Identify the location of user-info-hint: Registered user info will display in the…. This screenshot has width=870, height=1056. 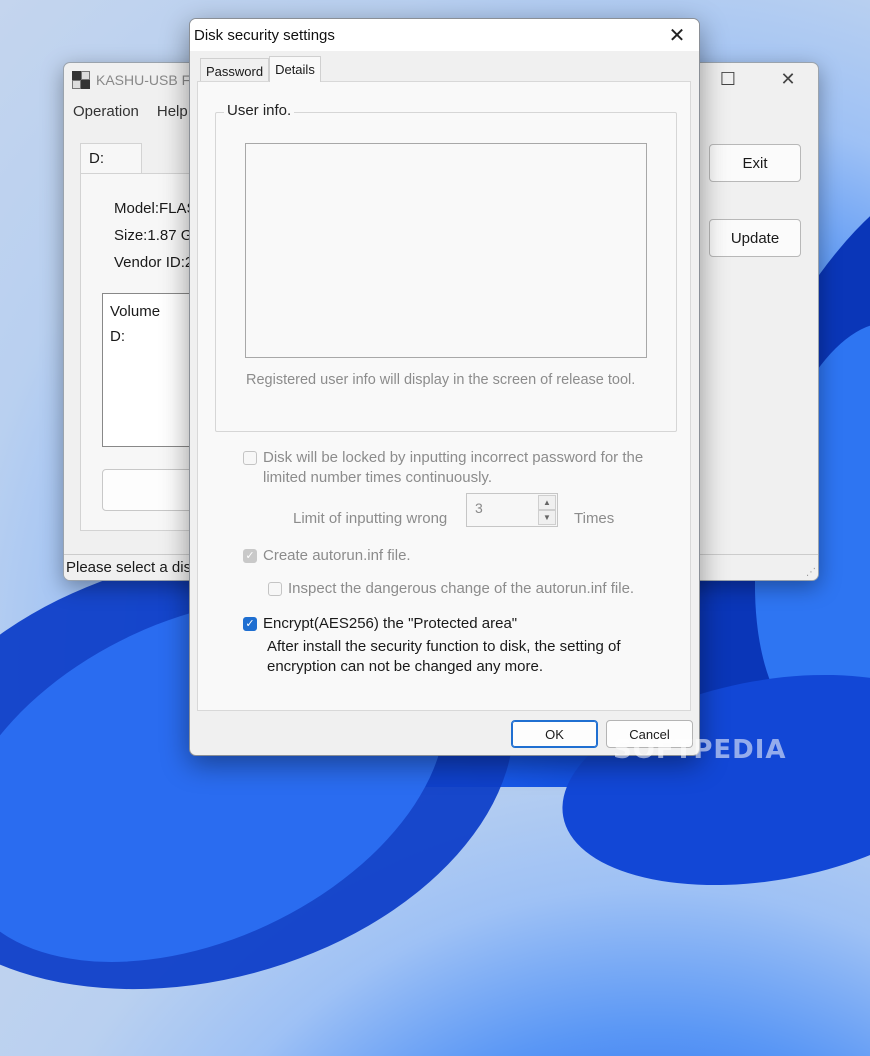
(441, 380).